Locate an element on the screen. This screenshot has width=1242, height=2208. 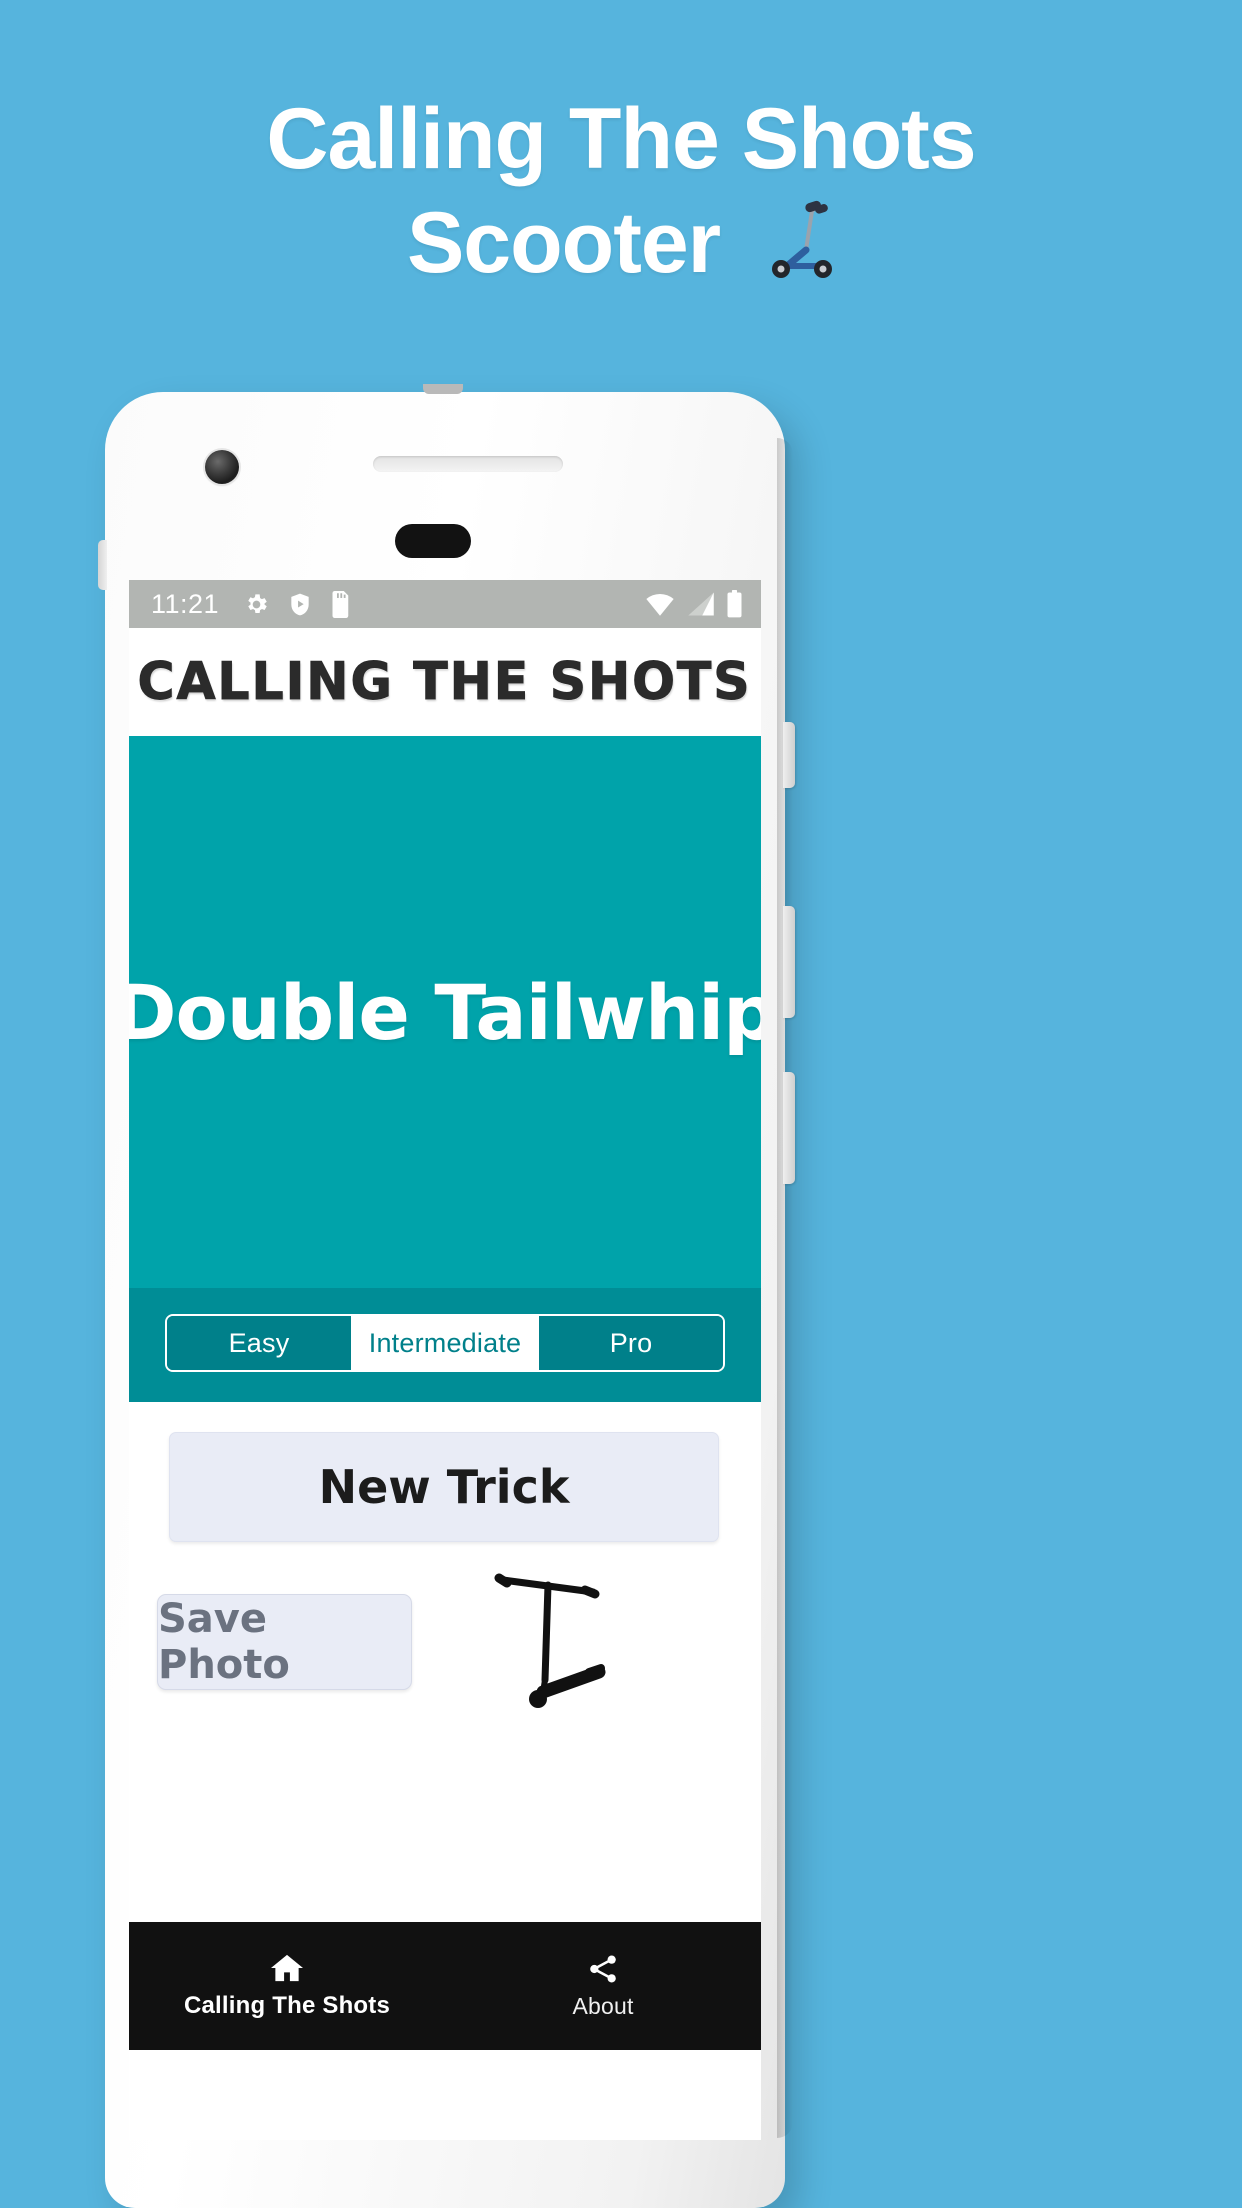
front-camera-icon is located at coordinates (222, 467).